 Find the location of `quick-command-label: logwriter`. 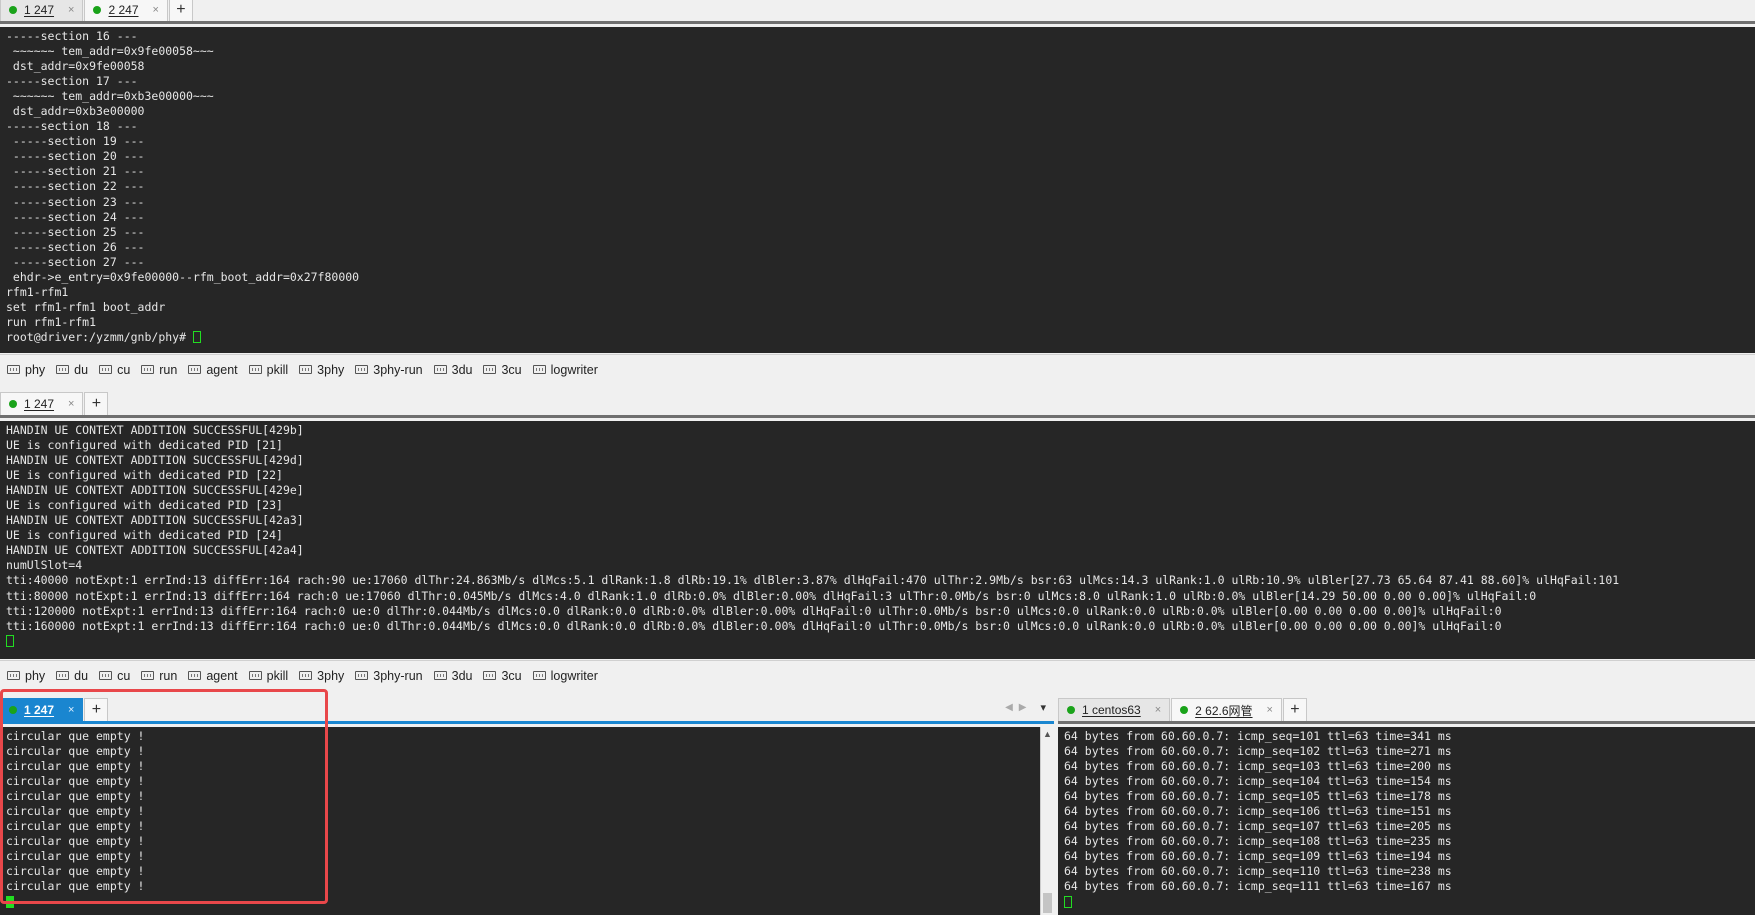

quick-command-label: logwriter is located at coordinates (574, 675).